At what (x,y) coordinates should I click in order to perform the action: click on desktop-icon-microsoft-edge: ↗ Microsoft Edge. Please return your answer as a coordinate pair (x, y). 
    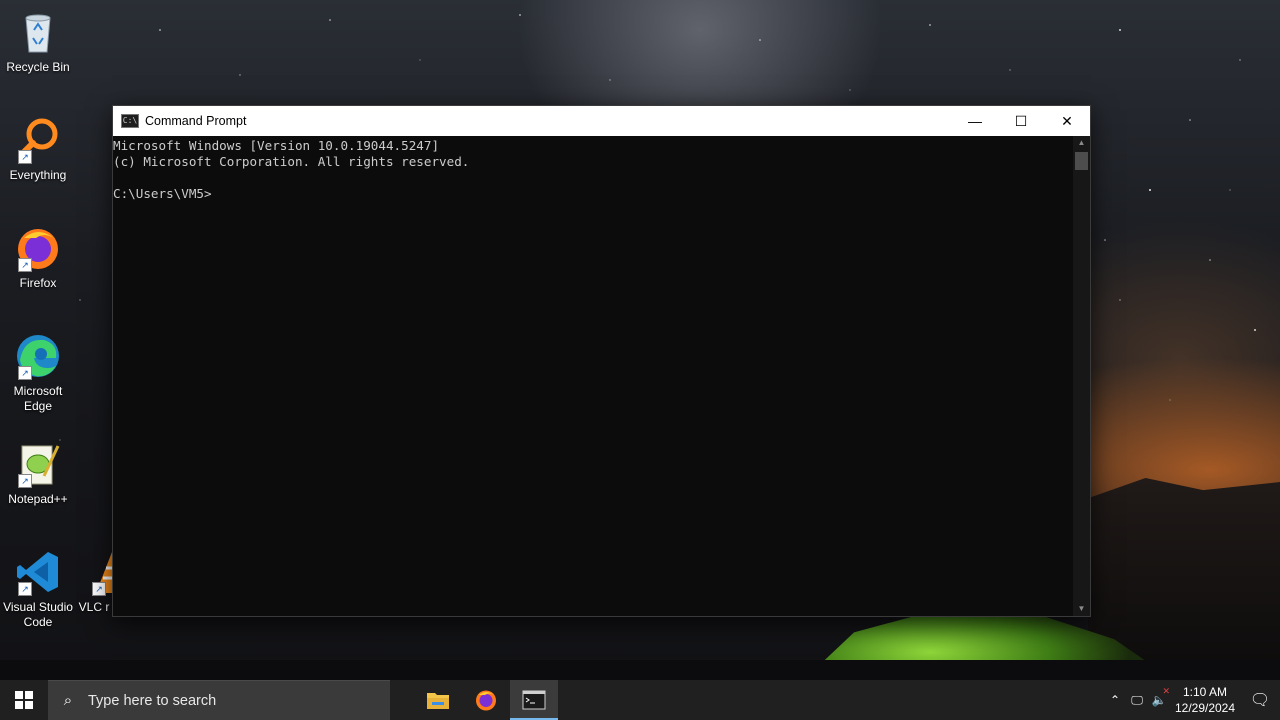
    Looking at the image, I should click on (38, 373).